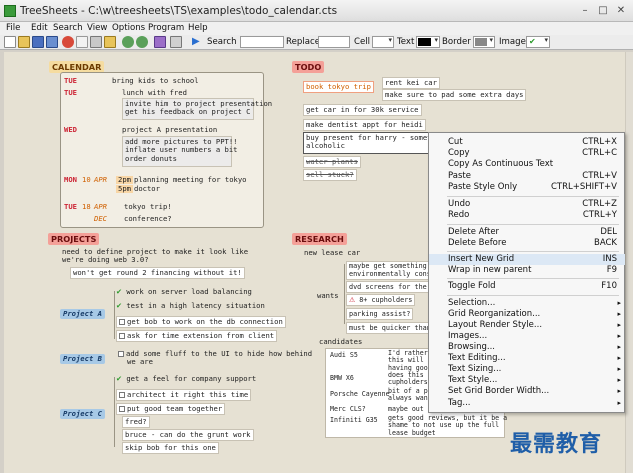  I want to click on vertical-scrollbar, so click(629, 262).